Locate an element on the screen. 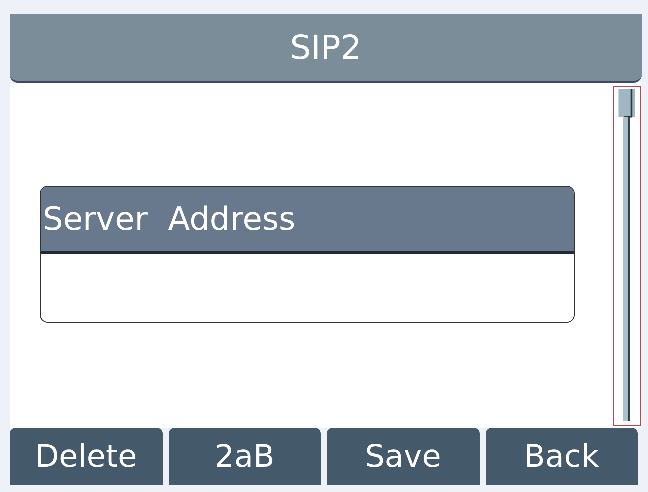 This screenshot has height=492, width=648. softkey-button: Save is located at coordinates (403, 456).